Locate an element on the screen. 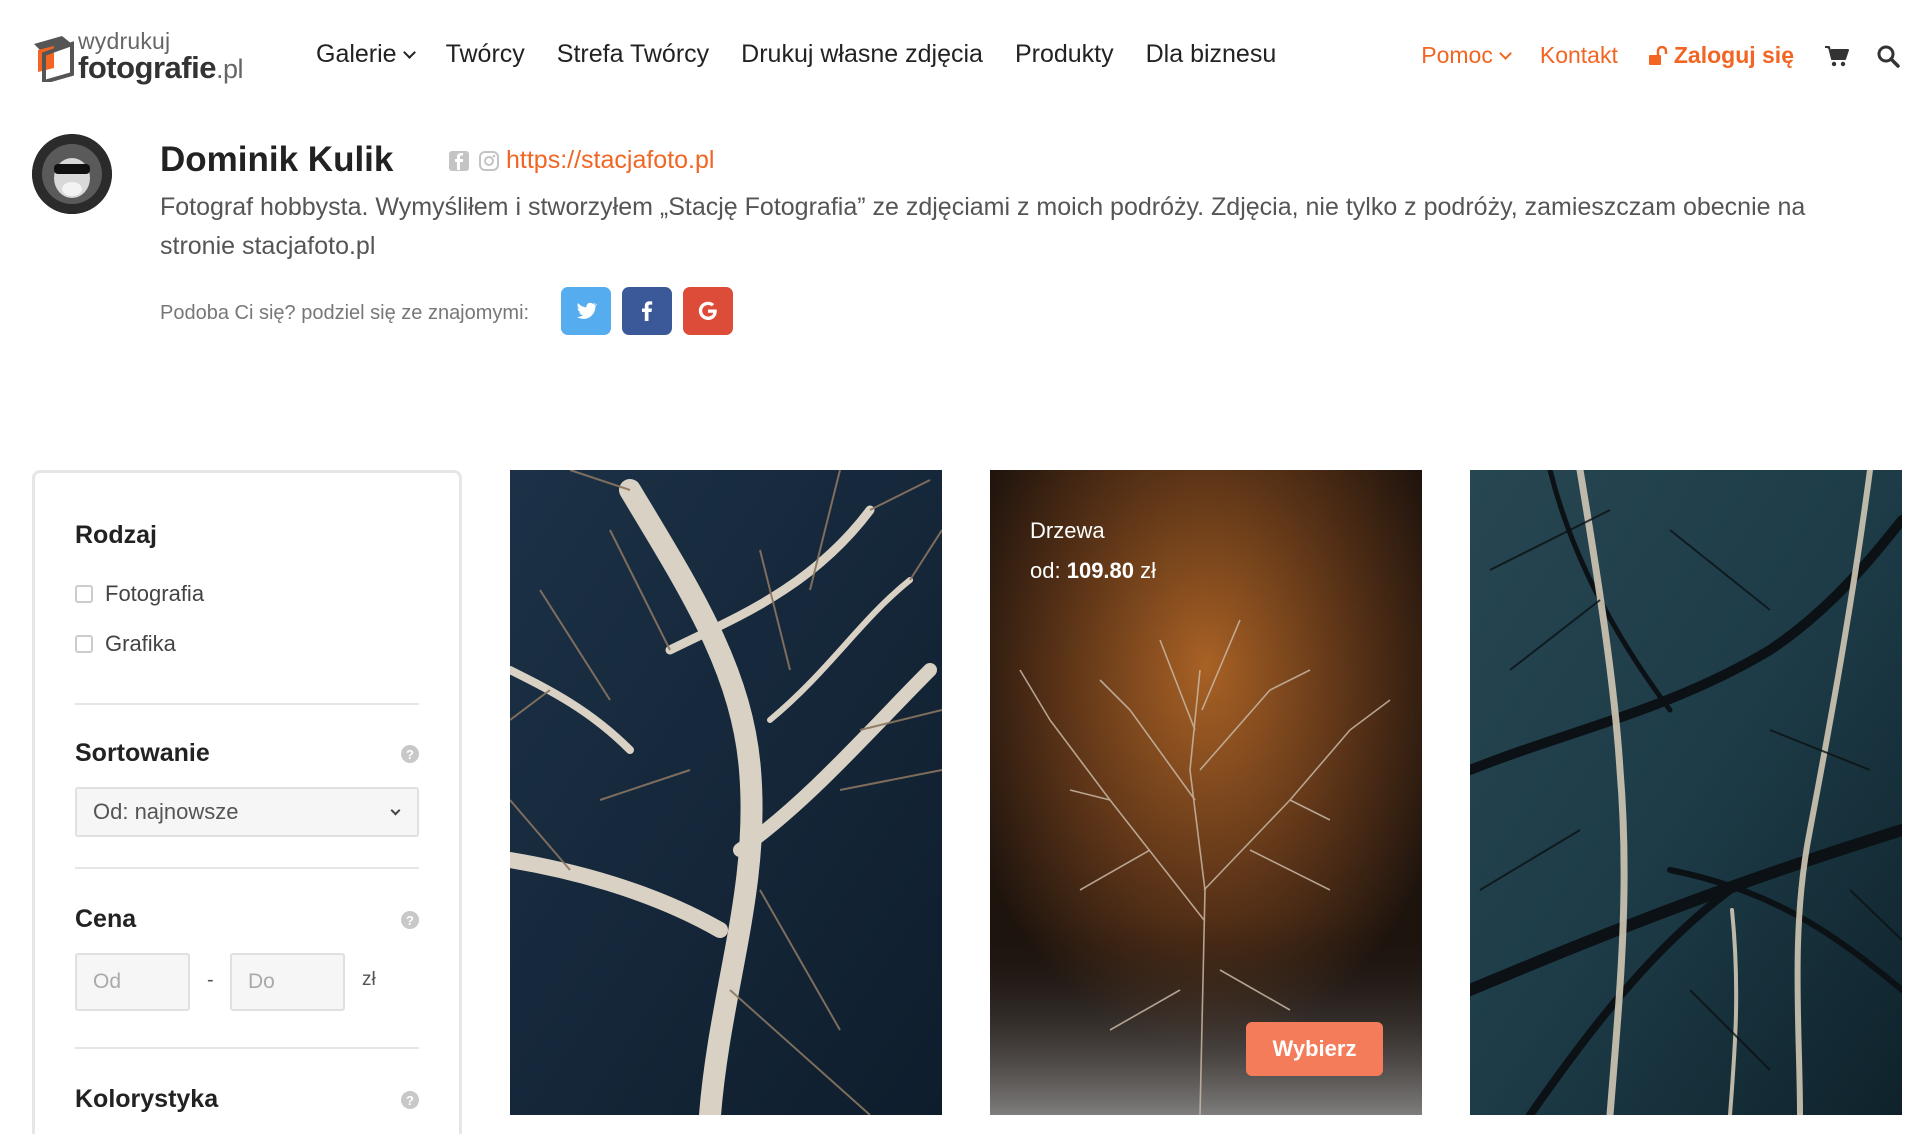 The width and height of the screenshot is (1920, 1134). site-logo: wydrukuj fotografie.pl is located at coordinates (142, 57).